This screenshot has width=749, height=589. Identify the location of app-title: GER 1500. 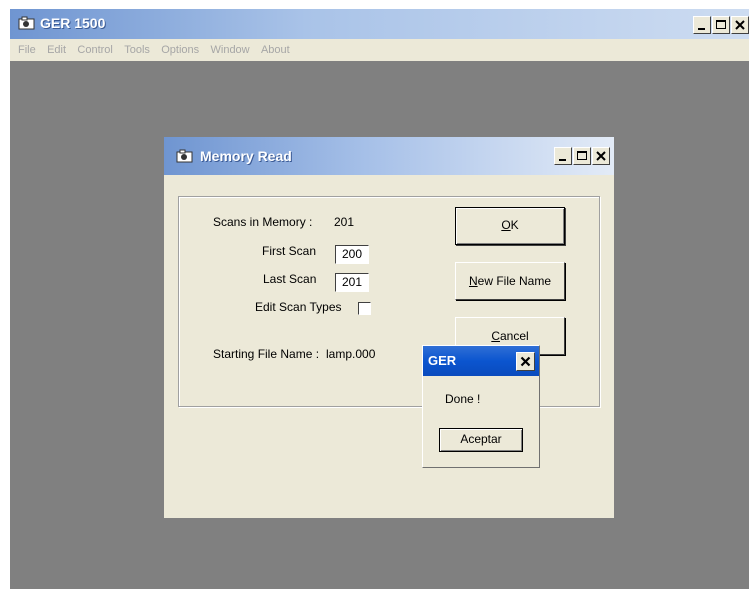
(73, 23).